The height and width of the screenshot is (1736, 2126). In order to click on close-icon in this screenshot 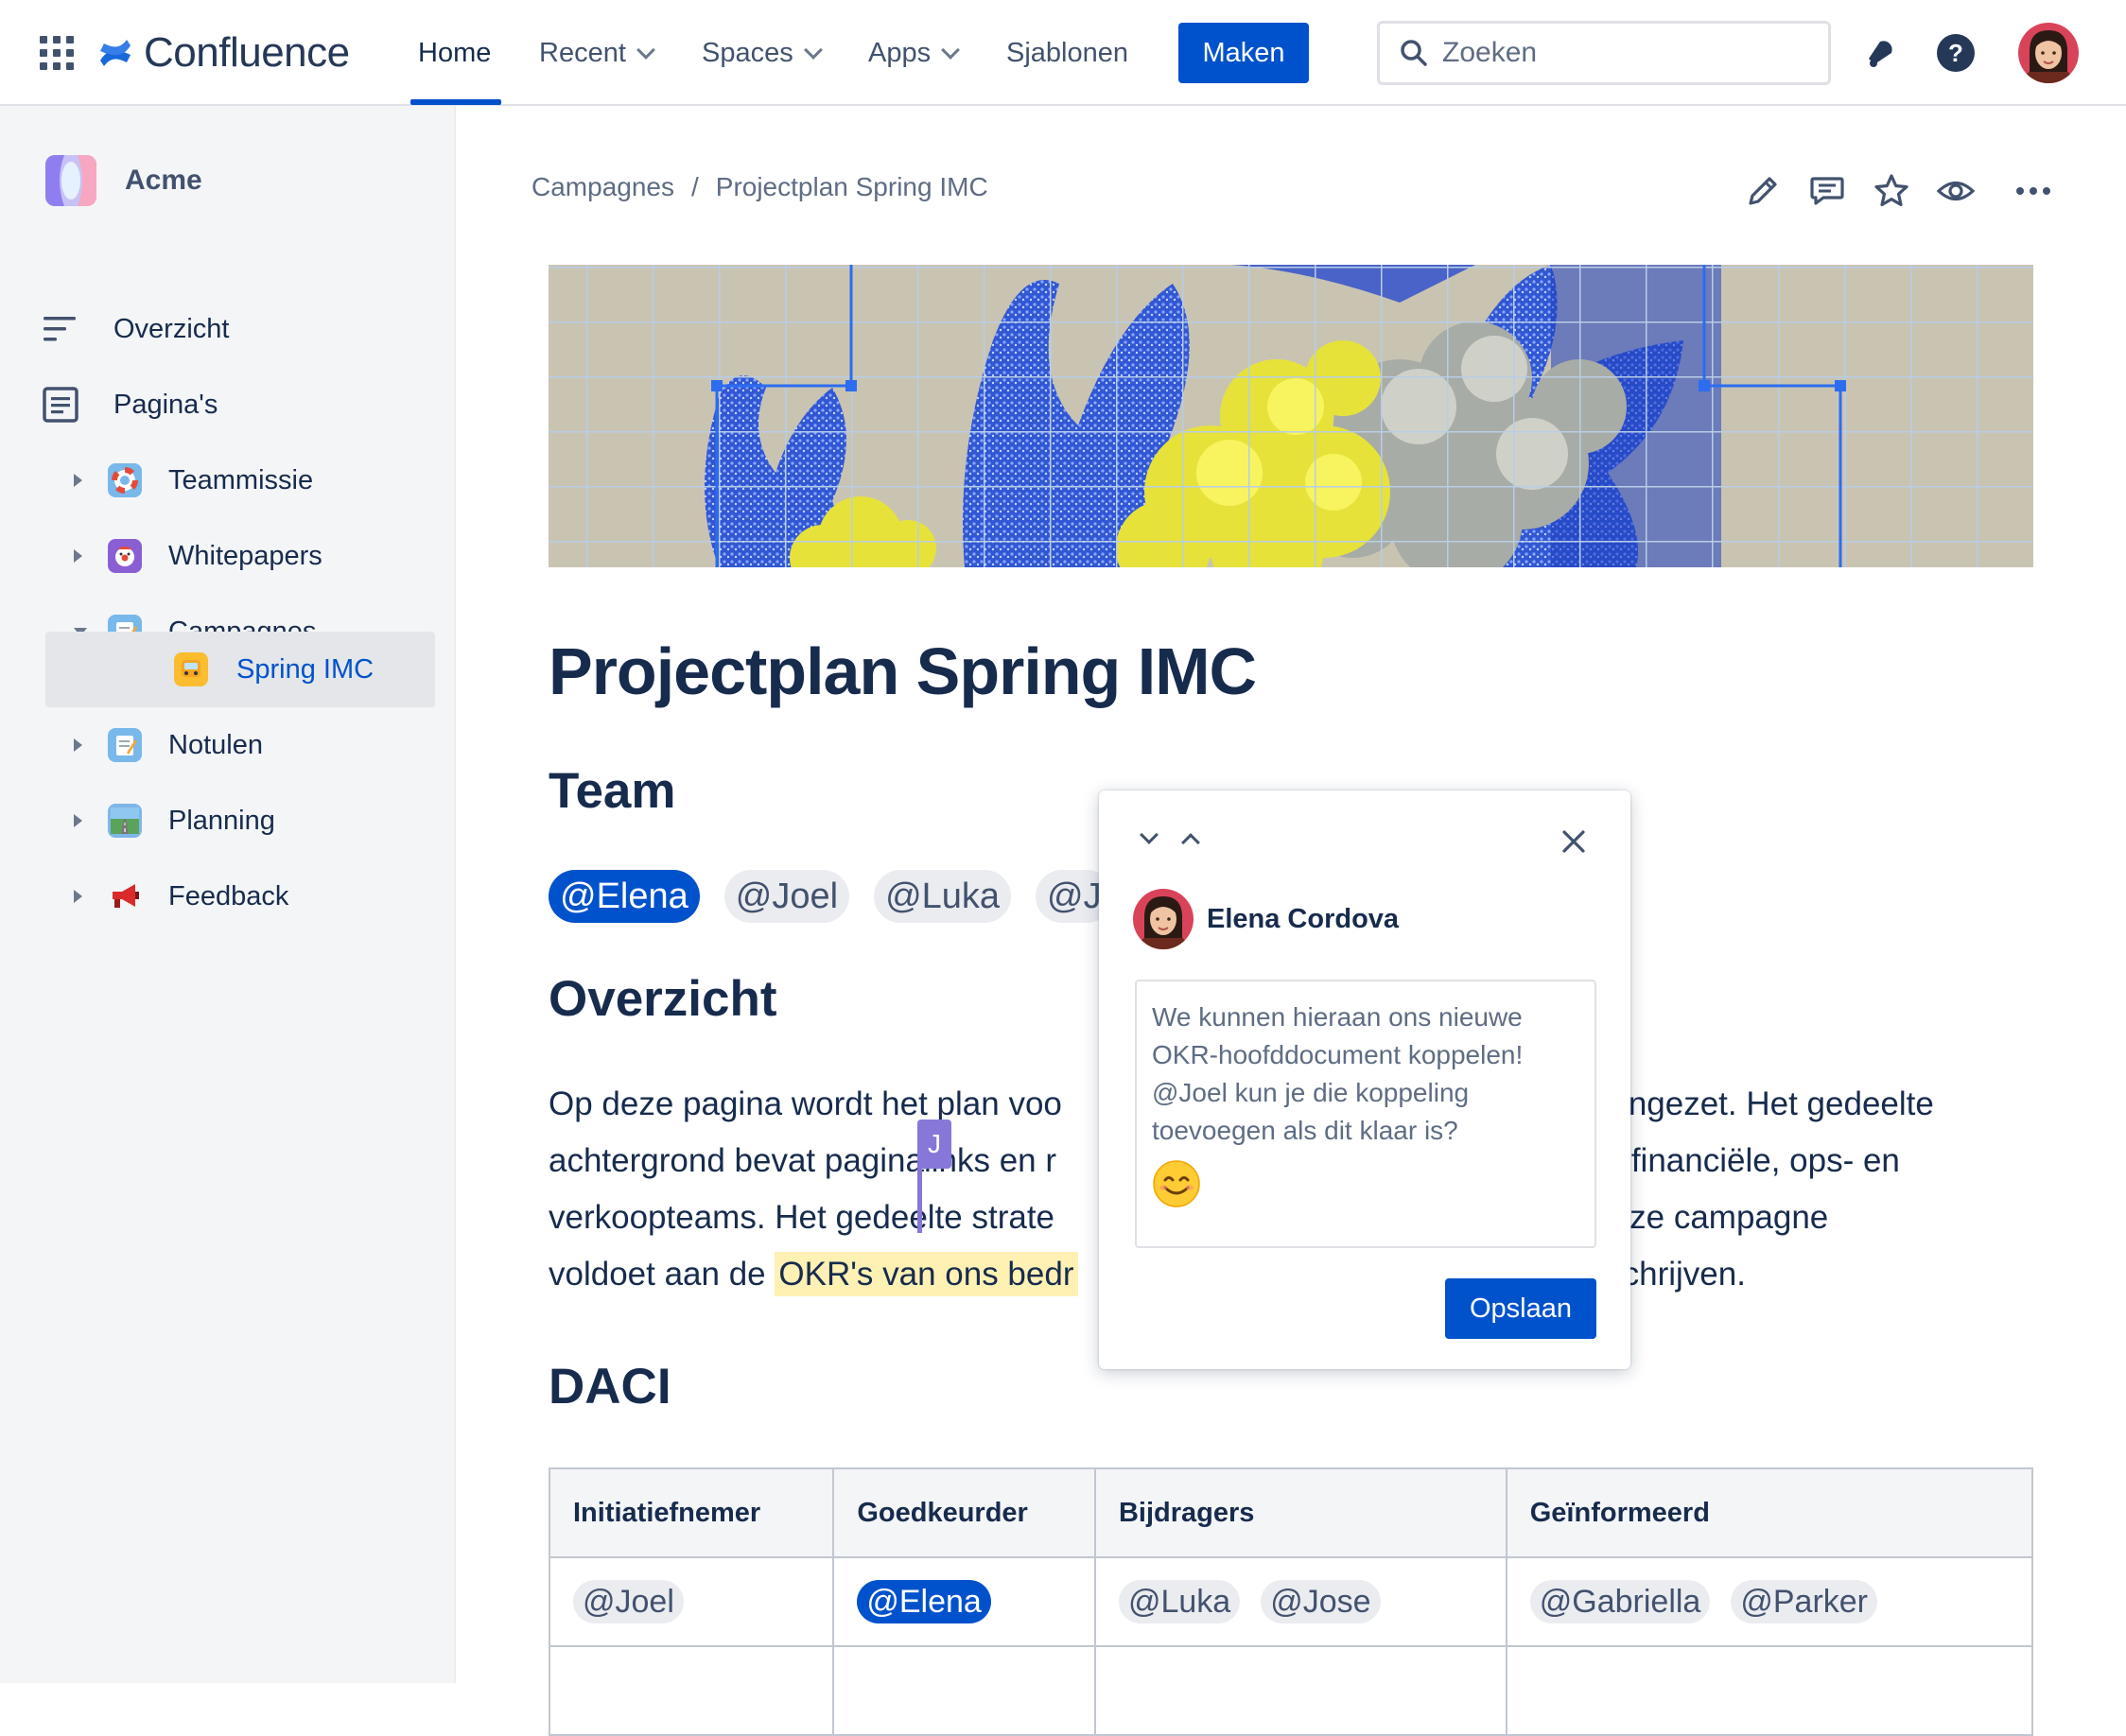, I will do `click(1574, 842)`.